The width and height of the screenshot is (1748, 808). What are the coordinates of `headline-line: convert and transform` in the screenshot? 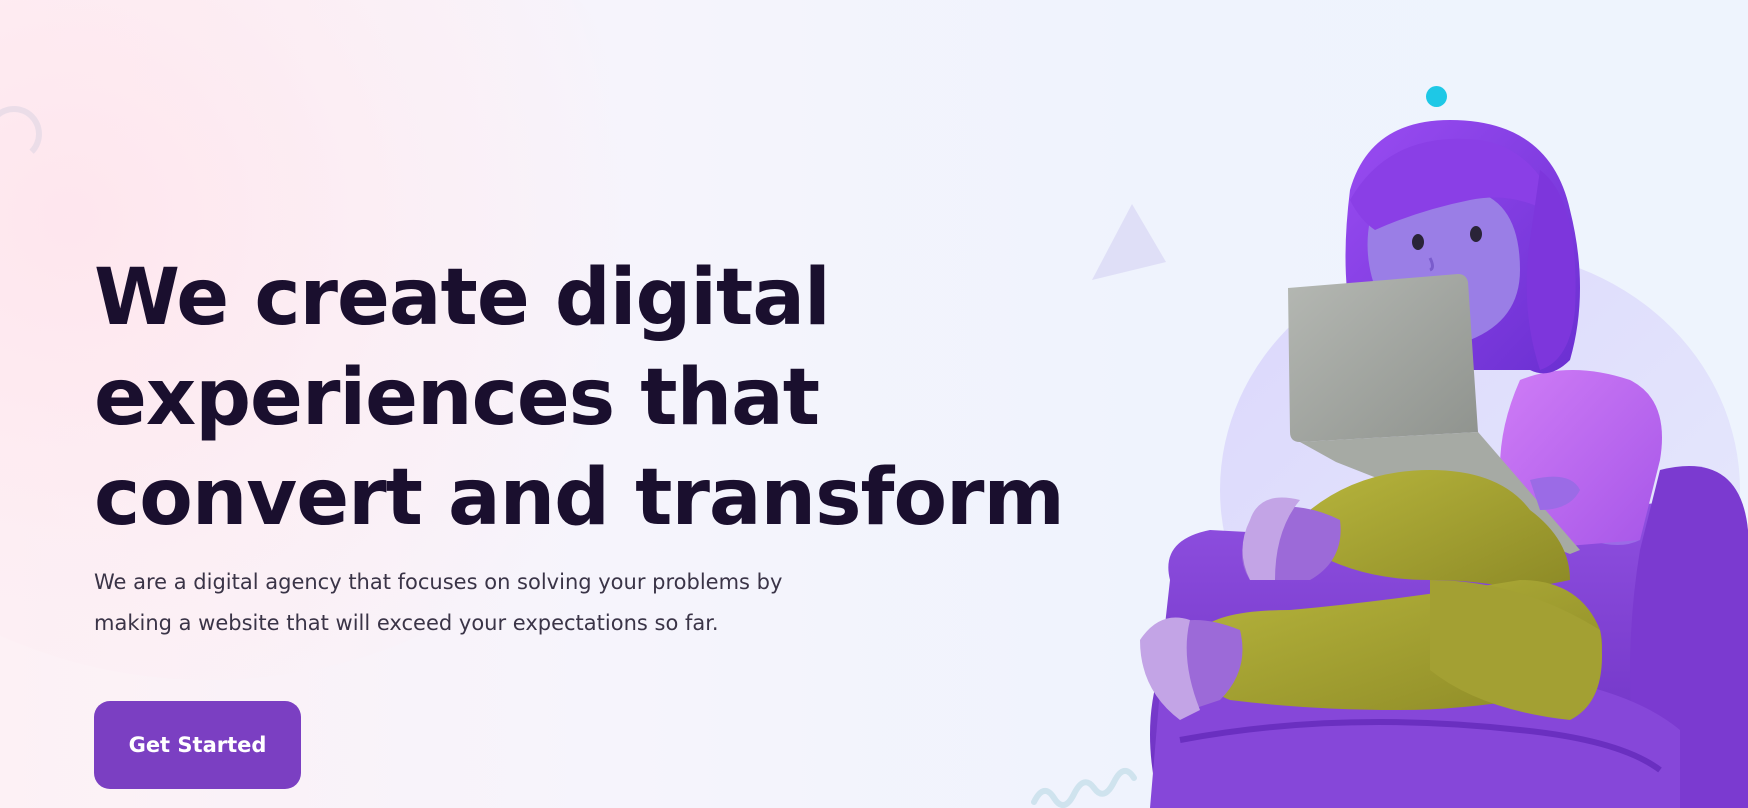 It's located at (579, 498).